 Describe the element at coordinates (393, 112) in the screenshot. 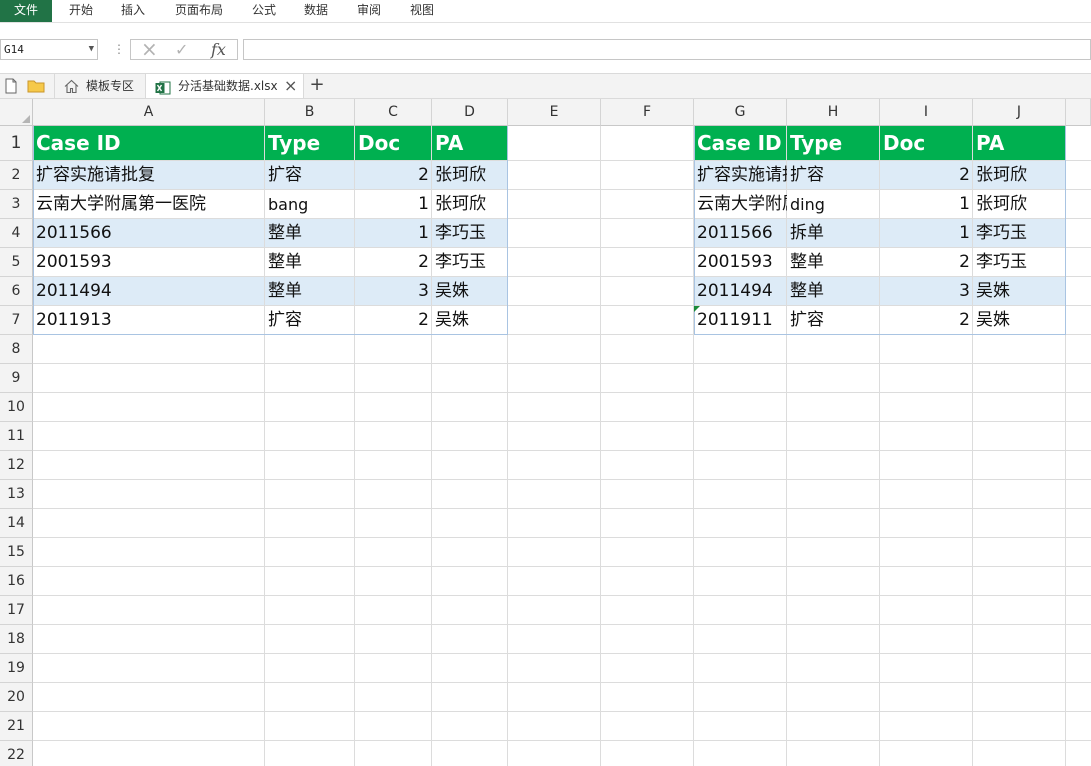

I see `column-header-C: C` at that location.